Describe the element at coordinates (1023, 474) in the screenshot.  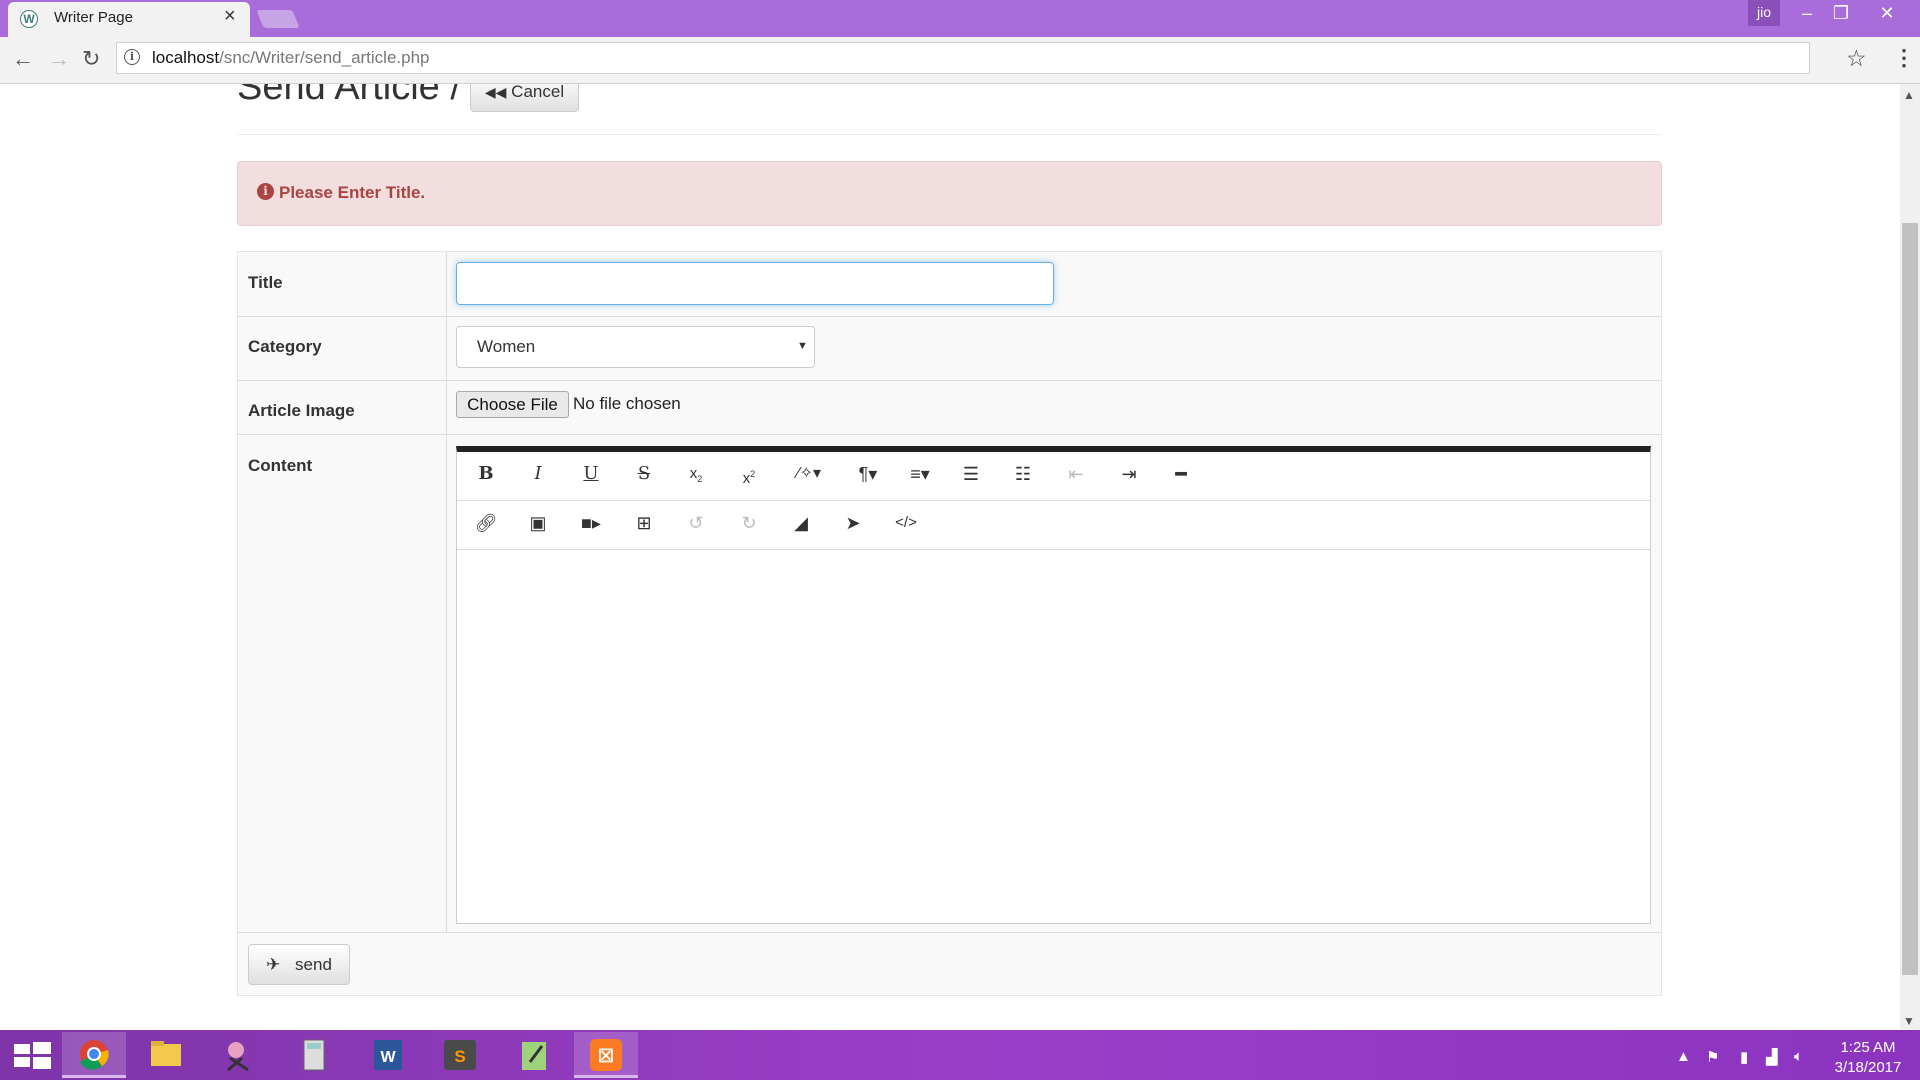
I see `unordered-list-icon: ☷` at that location.